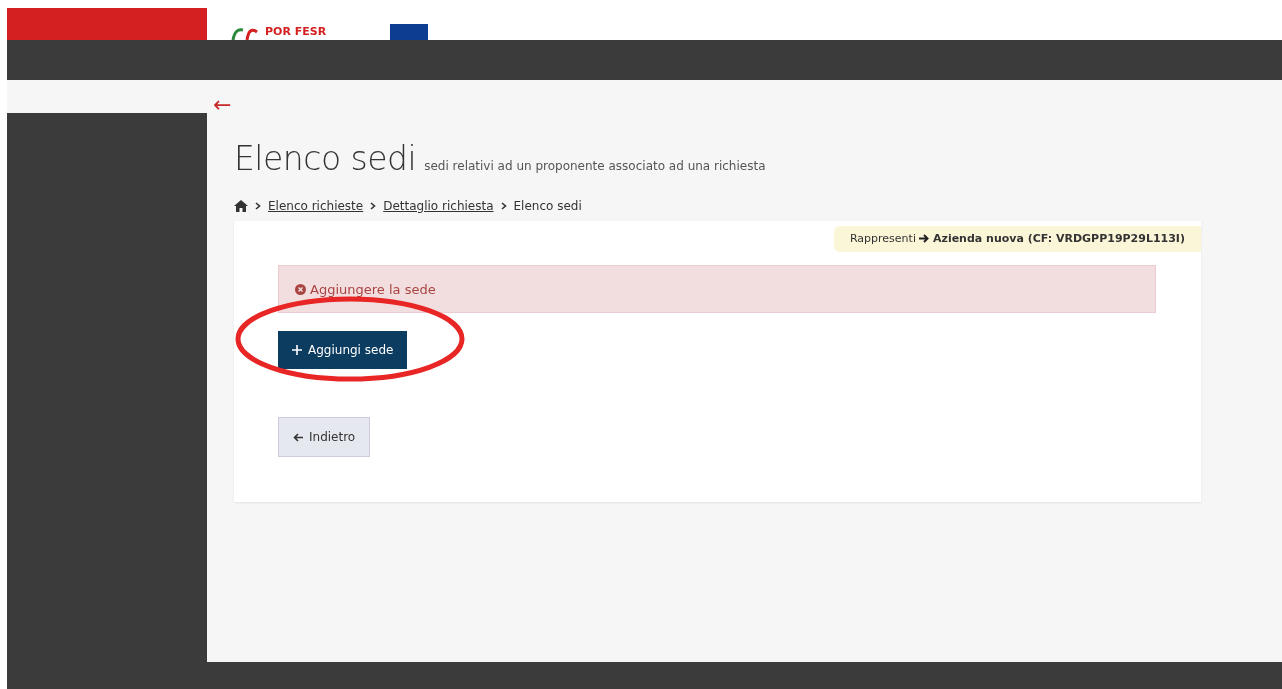 This screenshot has width=1282, height=689. I want to click on error-icon, so click(300, 289).